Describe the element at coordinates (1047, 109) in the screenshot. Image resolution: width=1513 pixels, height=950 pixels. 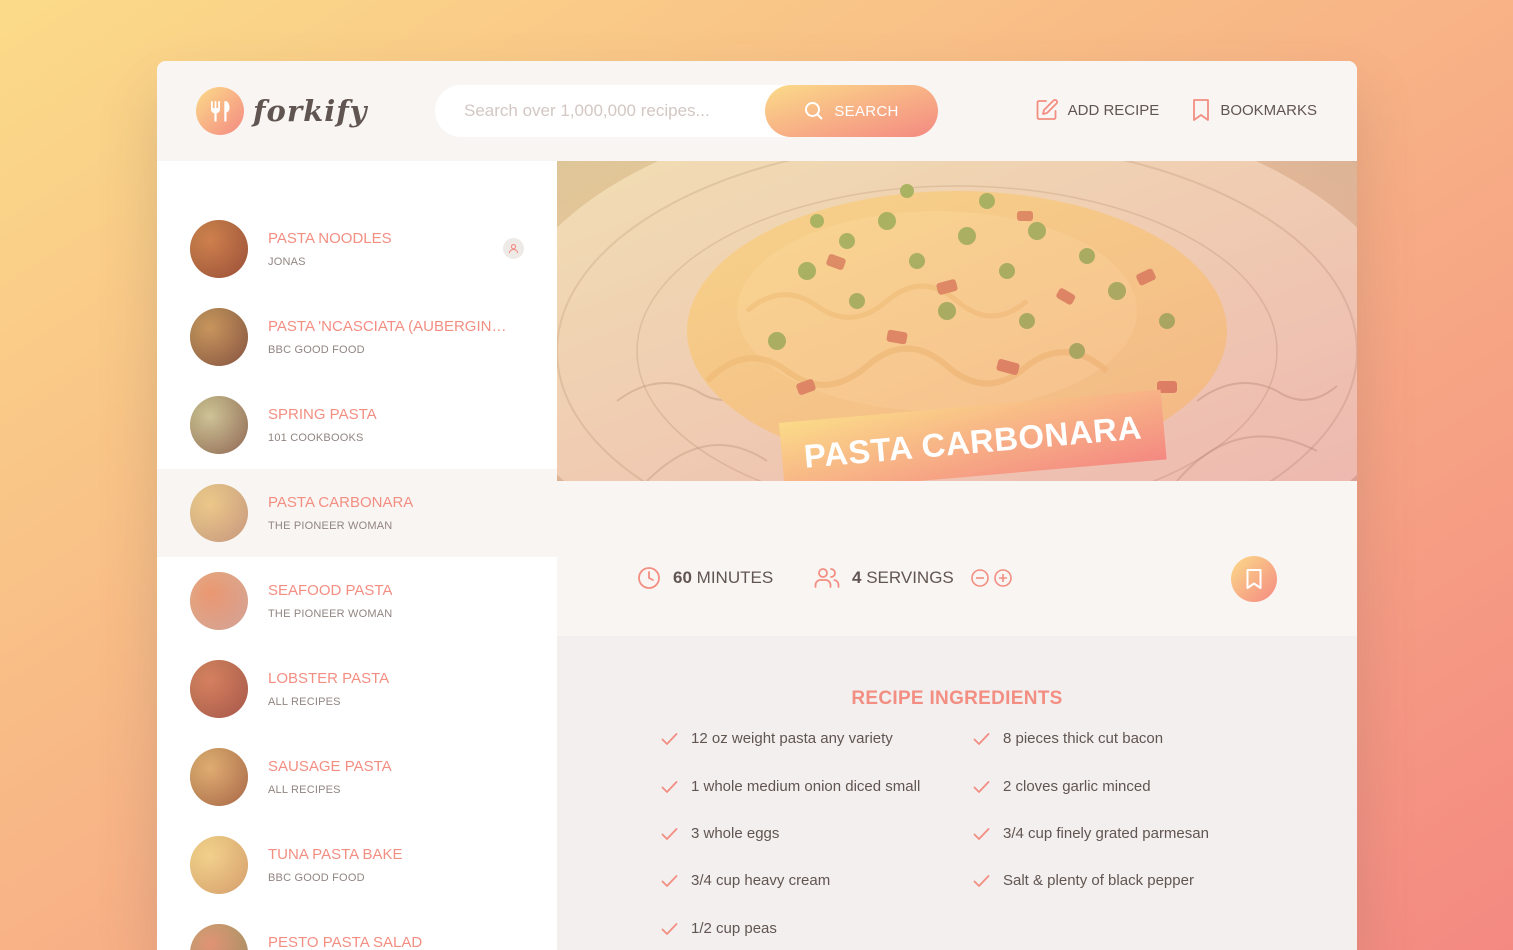
I see `edit-icon` at that location.